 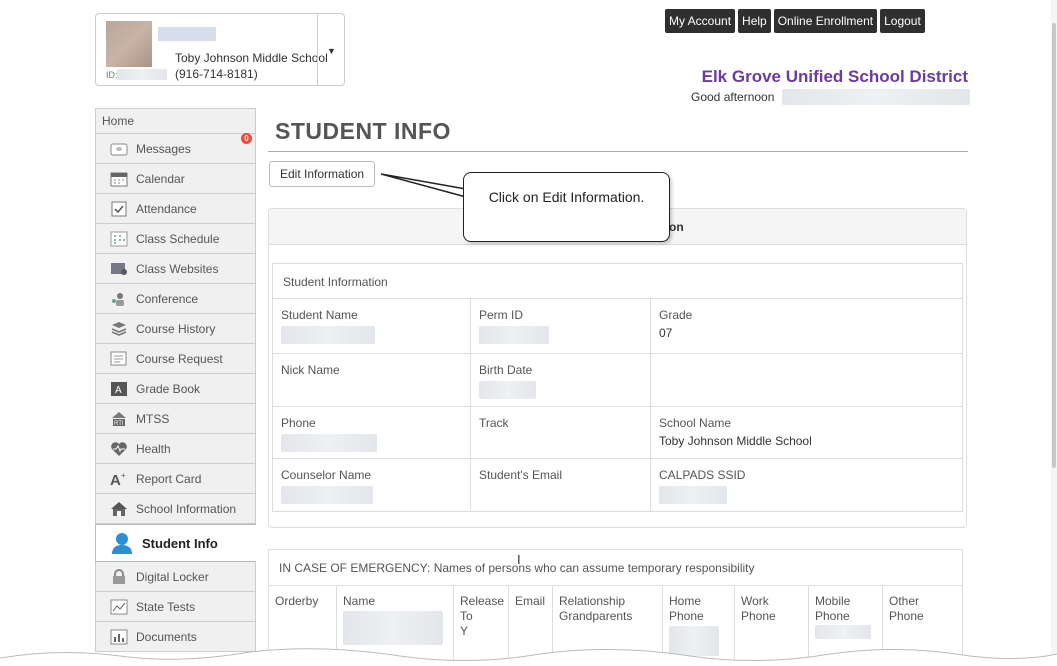 I want to click on sidebar-item-digital-locker: Digital Locker, so click(x=175, y=577).